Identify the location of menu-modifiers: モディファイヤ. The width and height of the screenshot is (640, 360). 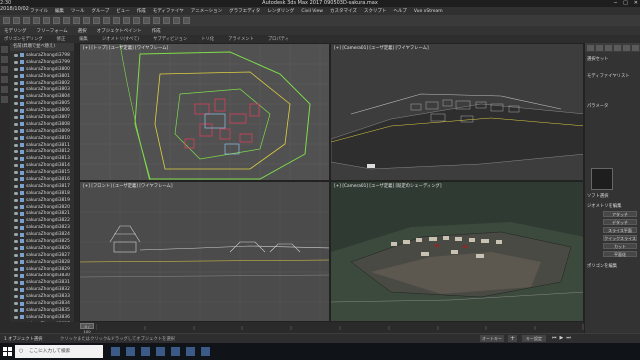
(168, 11).